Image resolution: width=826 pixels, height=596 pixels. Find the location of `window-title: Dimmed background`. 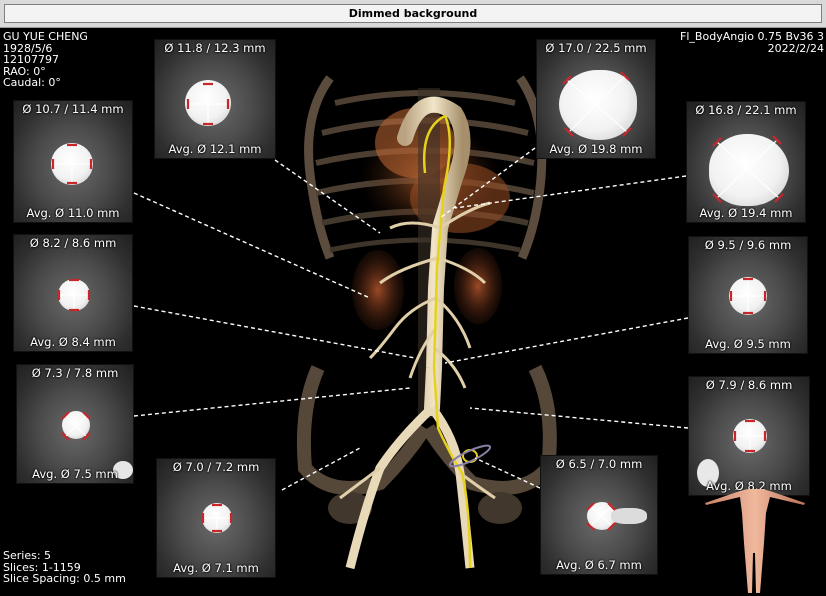

window-title: Dimmed background is located at coordinates (413, 13).